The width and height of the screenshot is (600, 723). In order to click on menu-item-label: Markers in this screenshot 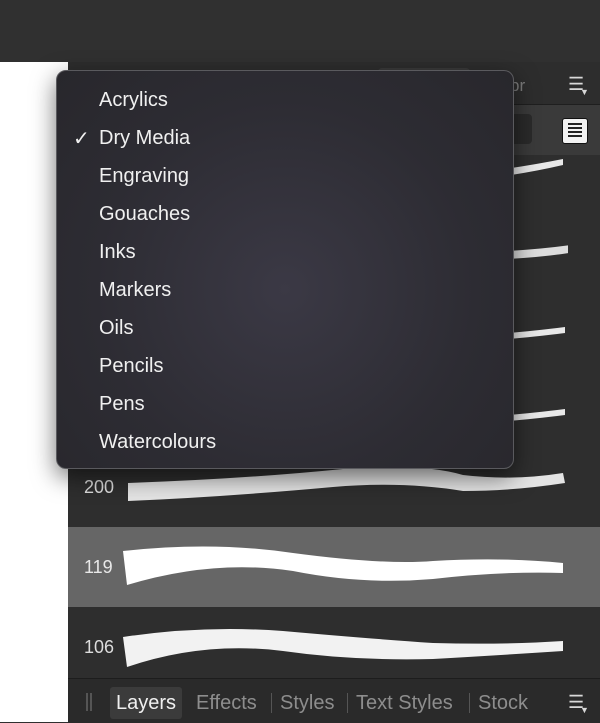, I will do `click(135, 290)`.